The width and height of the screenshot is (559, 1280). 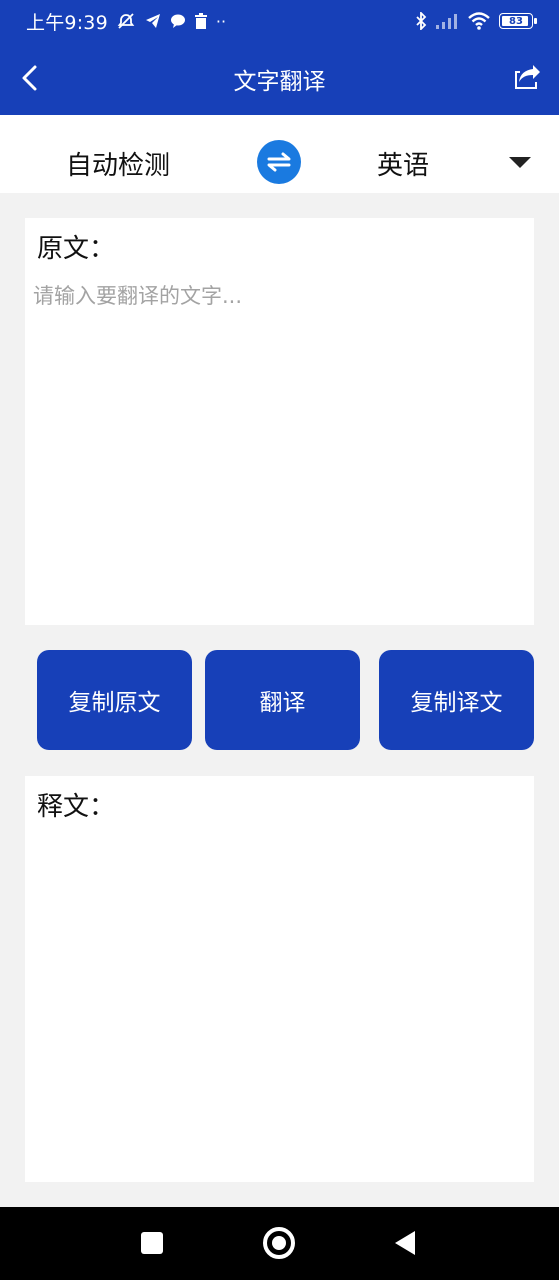 I want to click on wifi-icon, so click(x=479, y=21).